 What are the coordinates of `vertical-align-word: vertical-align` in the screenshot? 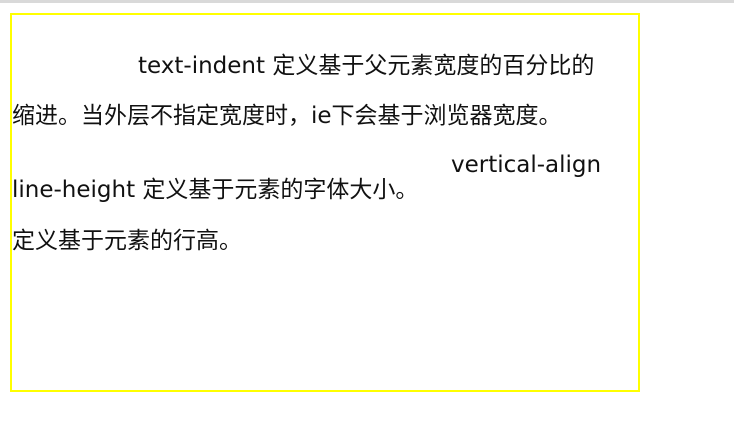 It's located at (526, 165).